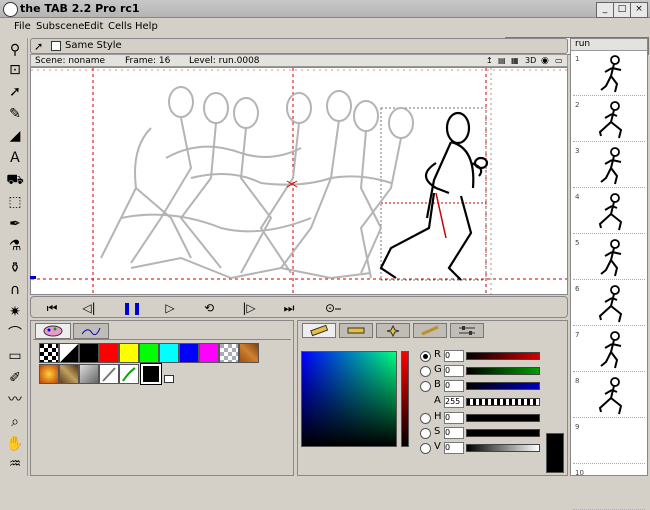  Describe the element at coordinates (132, 308) in the screenshot. I see `pause-icon: ❚❚` at that location.